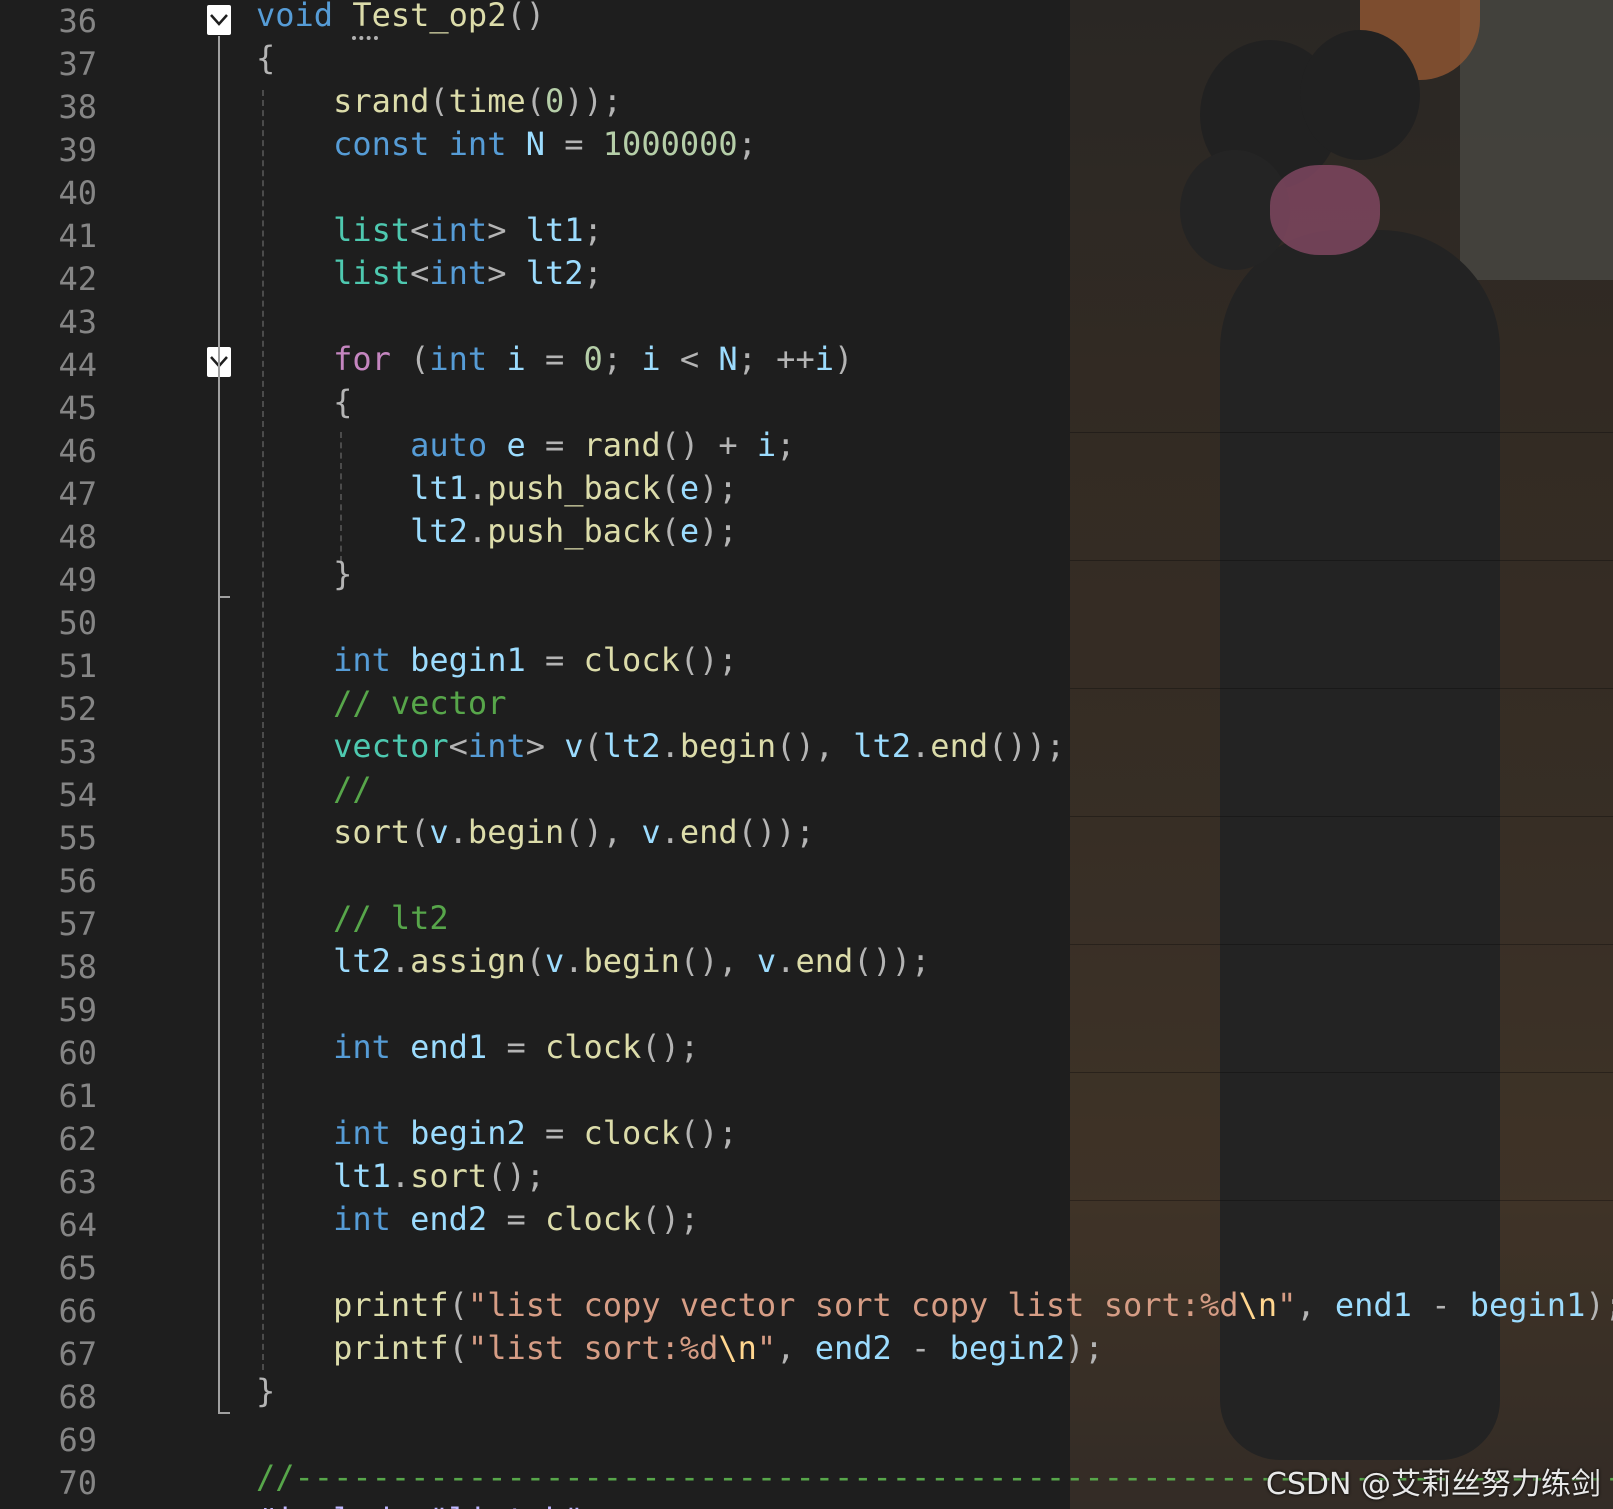  I want to click on code-line: #include "list.h", so click(420, 1504).